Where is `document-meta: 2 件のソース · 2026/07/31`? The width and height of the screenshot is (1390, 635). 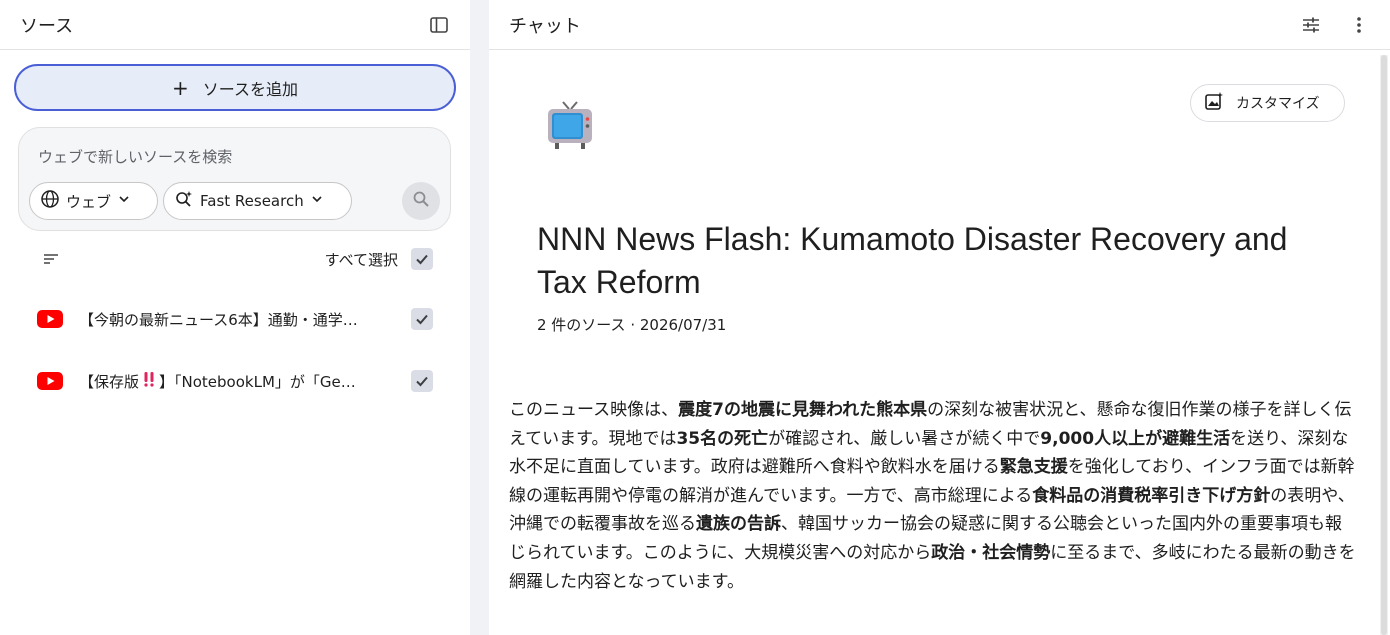 document-meta: 2 件のソース · 2026/07/31 is located at coordinates (632, 325).